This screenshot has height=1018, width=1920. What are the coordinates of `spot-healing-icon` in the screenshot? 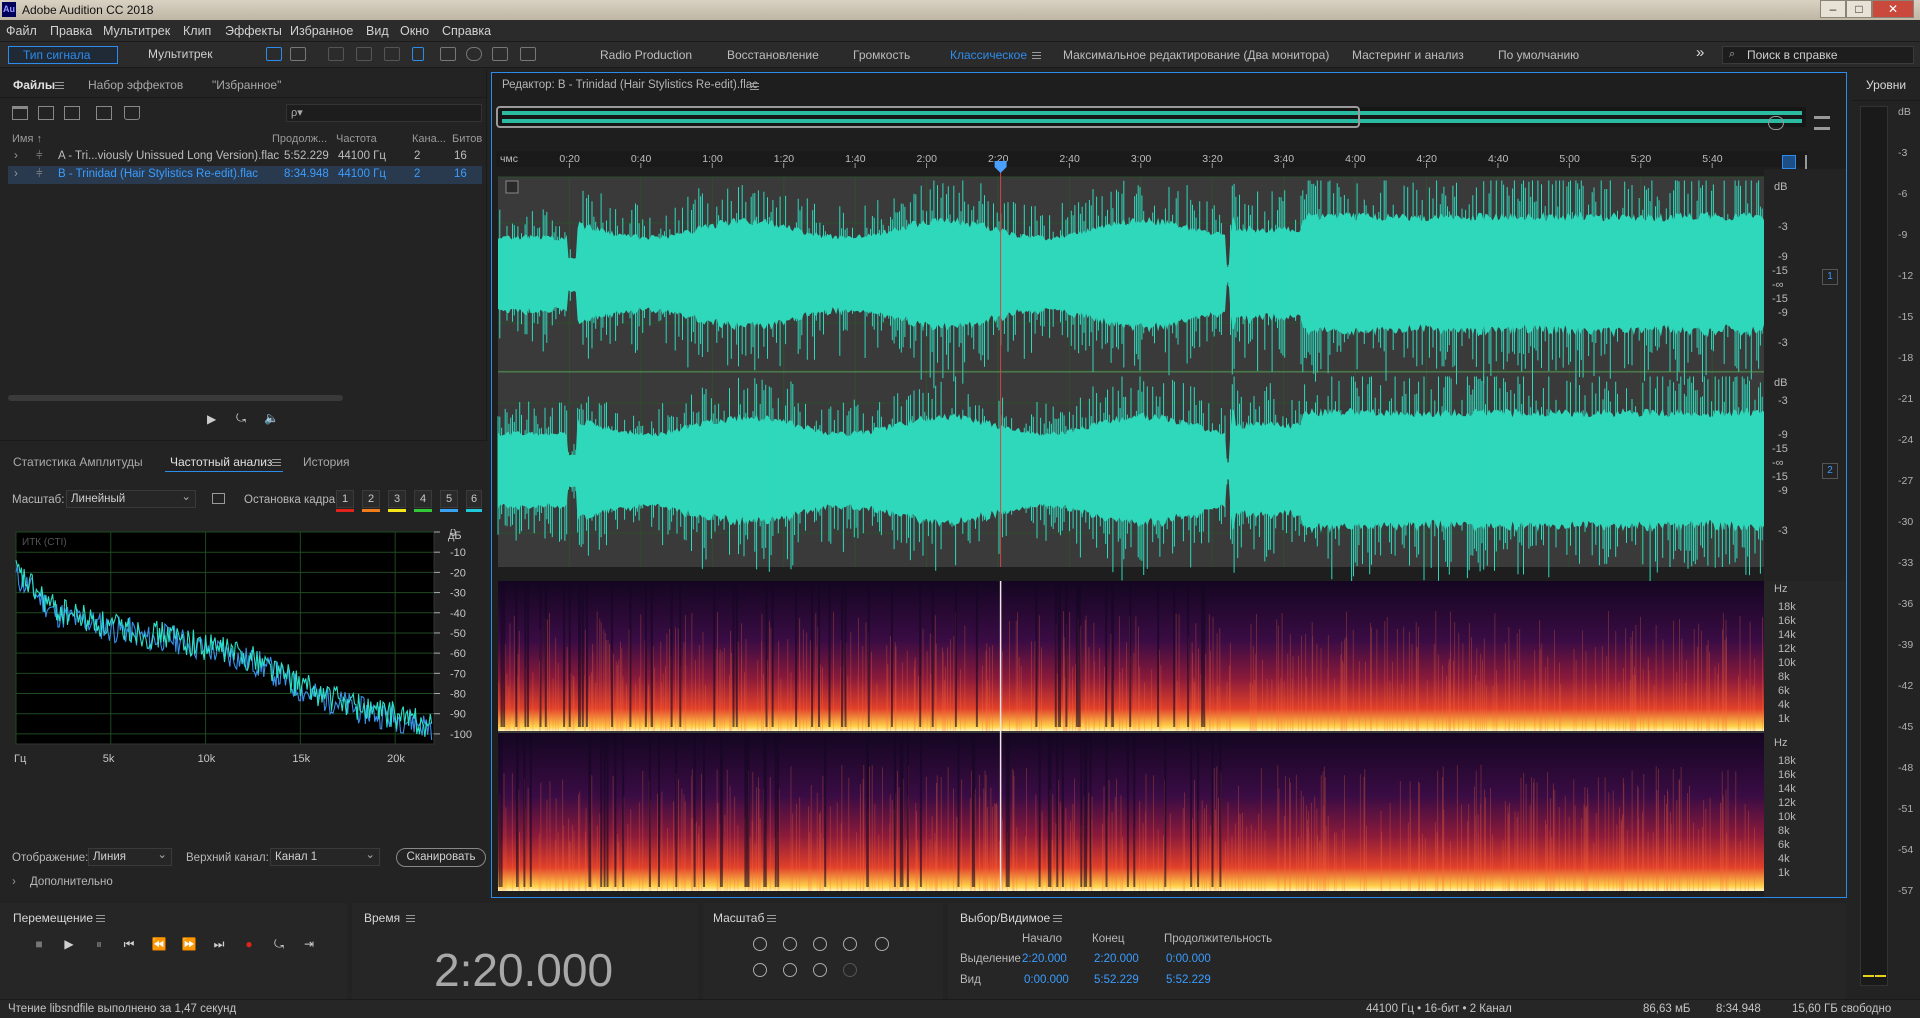 It's located at (528, 54).